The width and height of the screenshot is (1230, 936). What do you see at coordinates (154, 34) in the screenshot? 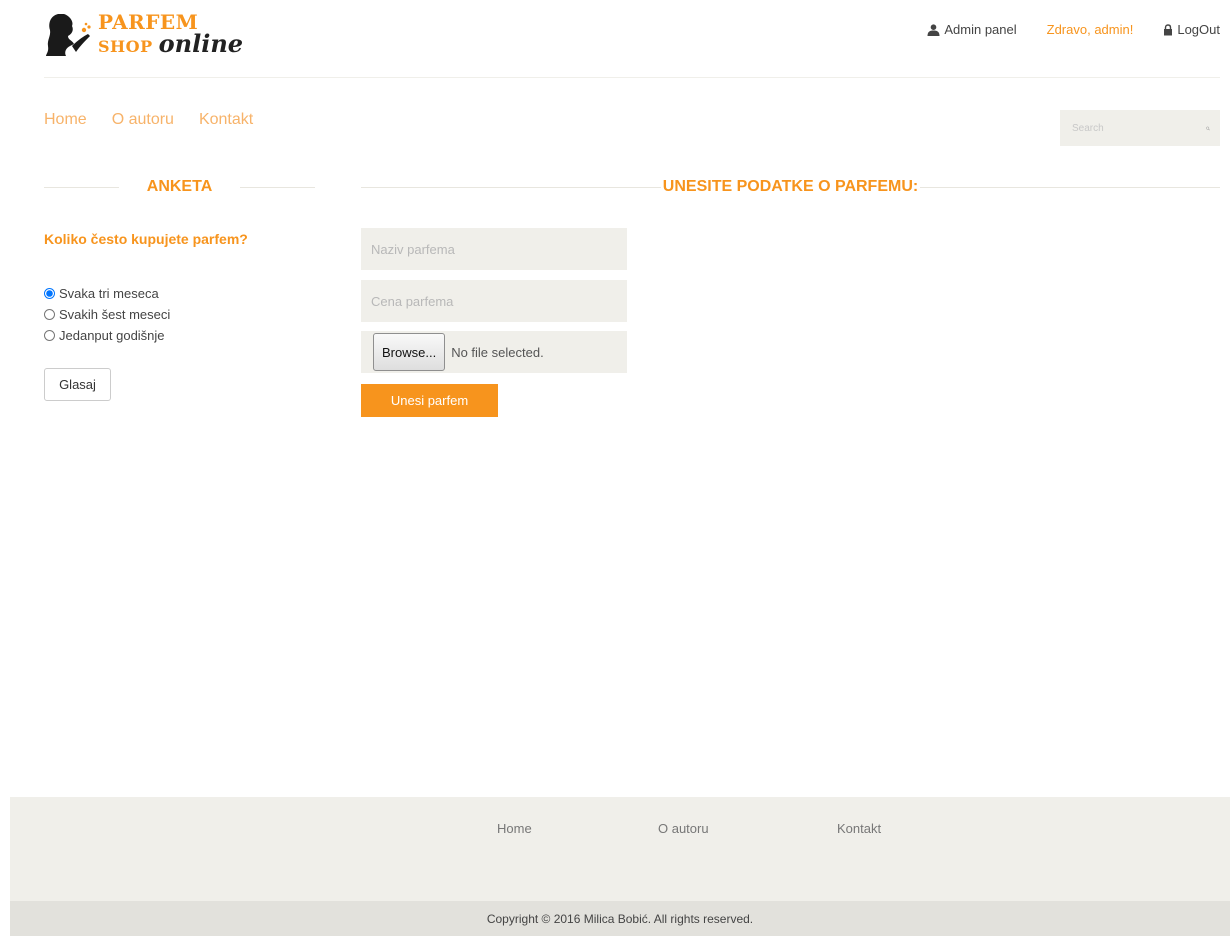
I see `site-logo: PARFEM SHOP online` at bounding box center [154, 34].